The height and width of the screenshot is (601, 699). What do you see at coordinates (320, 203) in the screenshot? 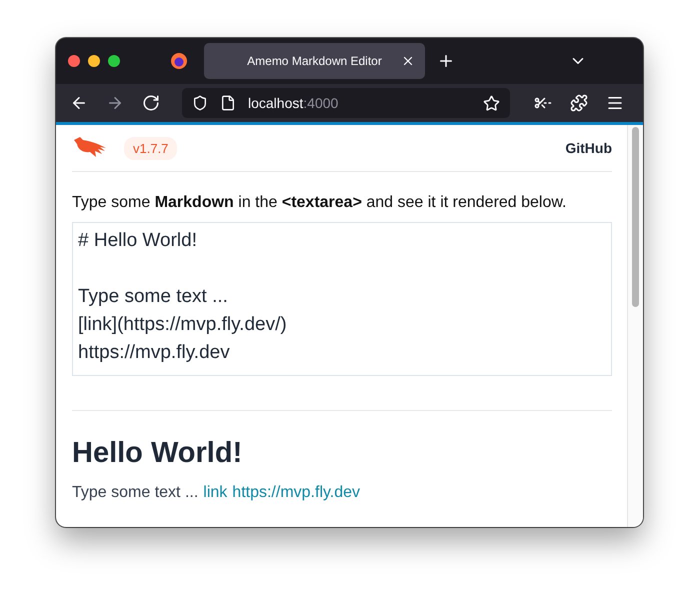
I see `intro-text: Type some Markdown in the <textarea> and see it it rendered below.` at bounding box center [320, 203].